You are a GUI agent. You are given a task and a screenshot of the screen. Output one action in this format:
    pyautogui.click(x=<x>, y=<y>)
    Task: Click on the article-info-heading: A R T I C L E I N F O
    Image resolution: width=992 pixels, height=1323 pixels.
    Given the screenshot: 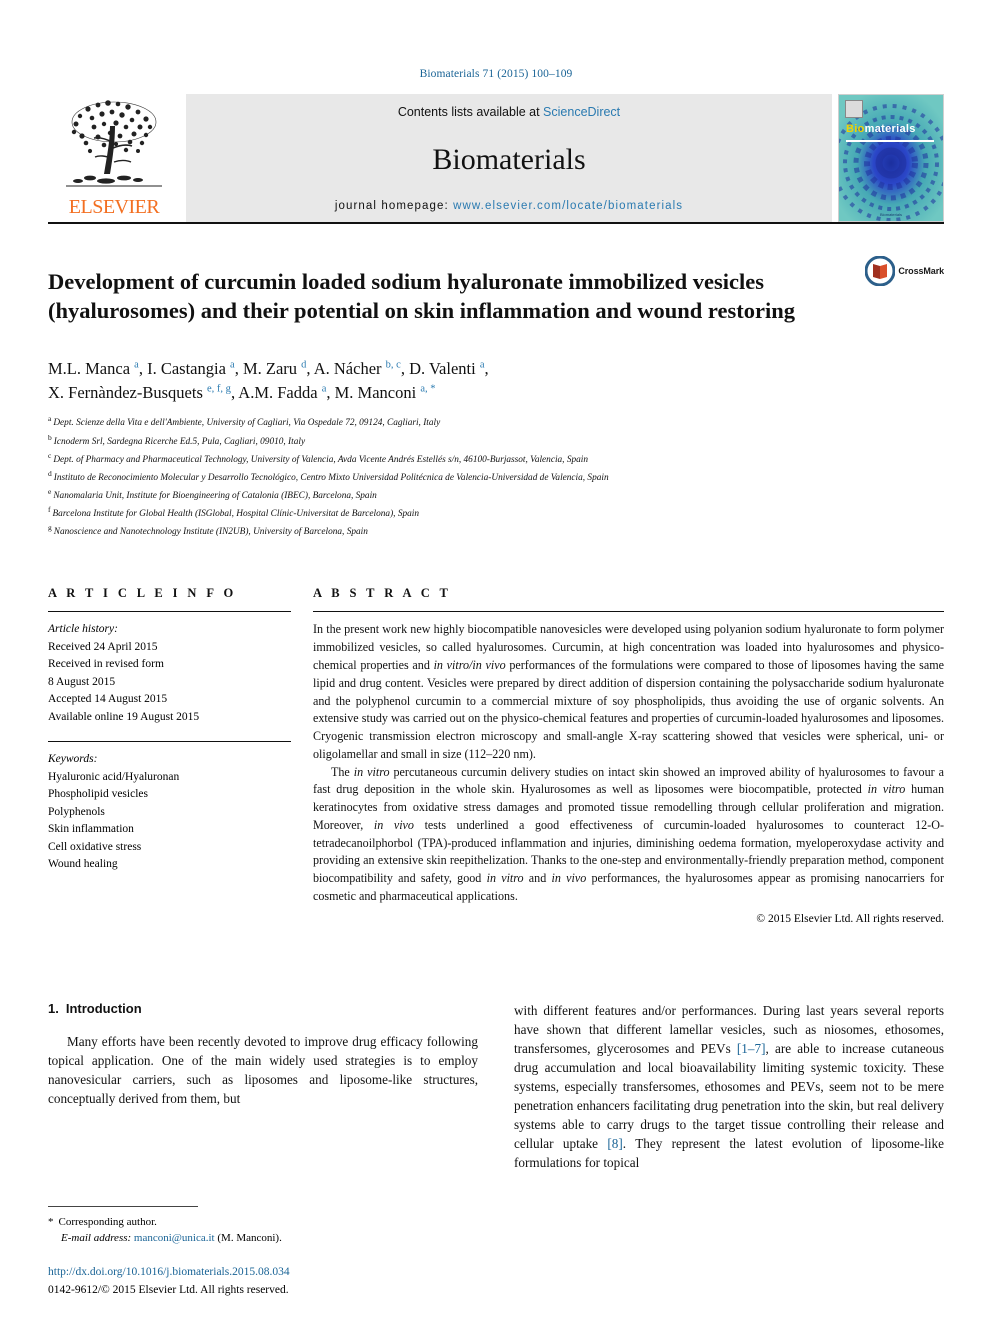 What is the action you would take?
    pyautogui.click(x=142, y=593)
    